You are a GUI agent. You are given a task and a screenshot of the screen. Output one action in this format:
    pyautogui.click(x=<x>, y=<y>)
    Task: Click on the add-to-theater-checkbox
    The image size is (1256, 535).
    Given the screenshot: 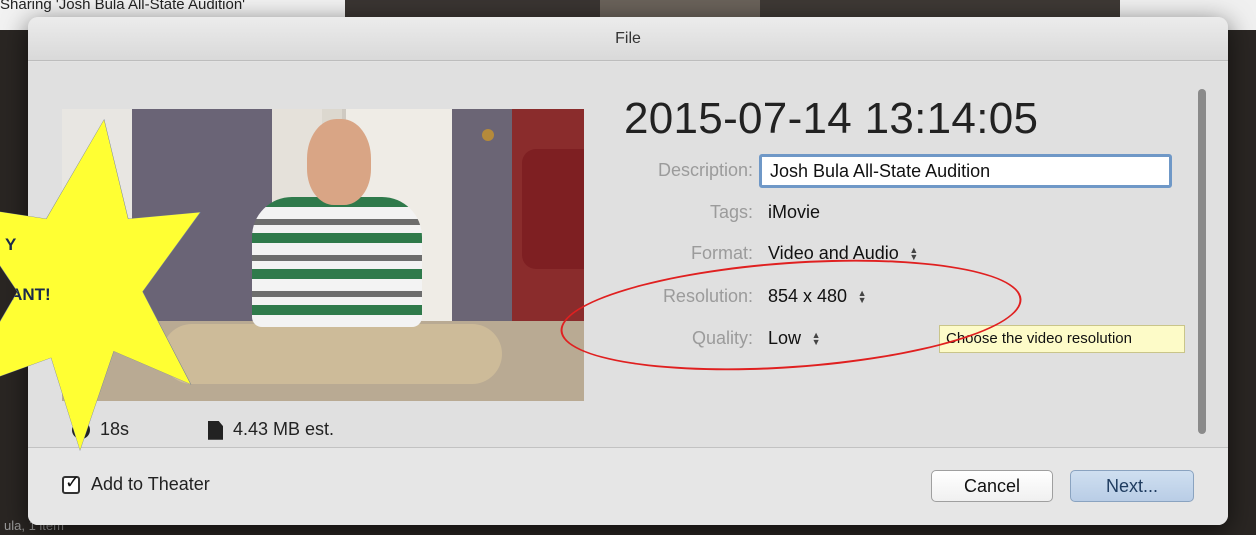 What is the action you would take?
    pyautogui.click(x=71, y=483)
    